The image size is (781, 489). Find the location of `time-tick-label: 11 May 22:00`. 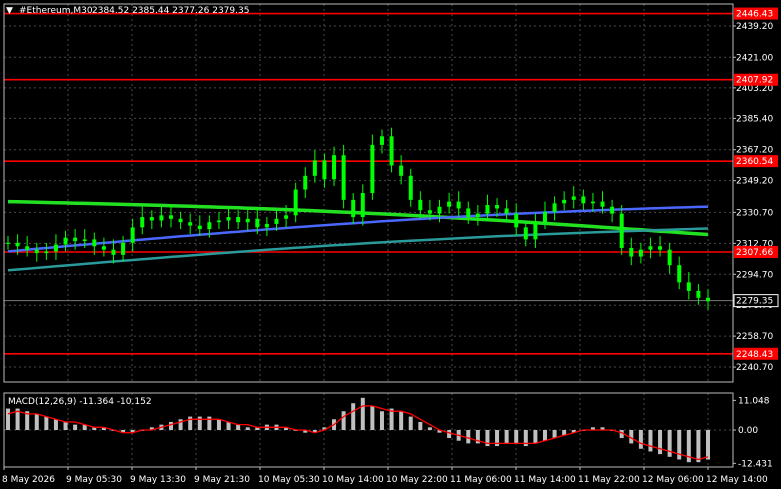

time-tick-label: 11 May 22:00 is located at coordinates (609, 480).